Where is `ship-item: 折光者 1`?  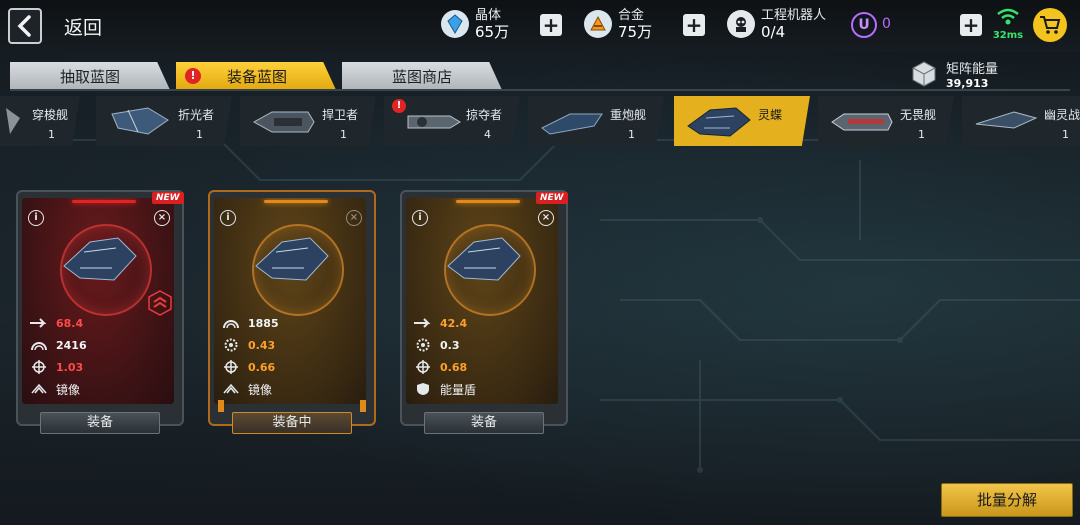
ship-item: 折光者 1 is located at coordinates (164, 121).